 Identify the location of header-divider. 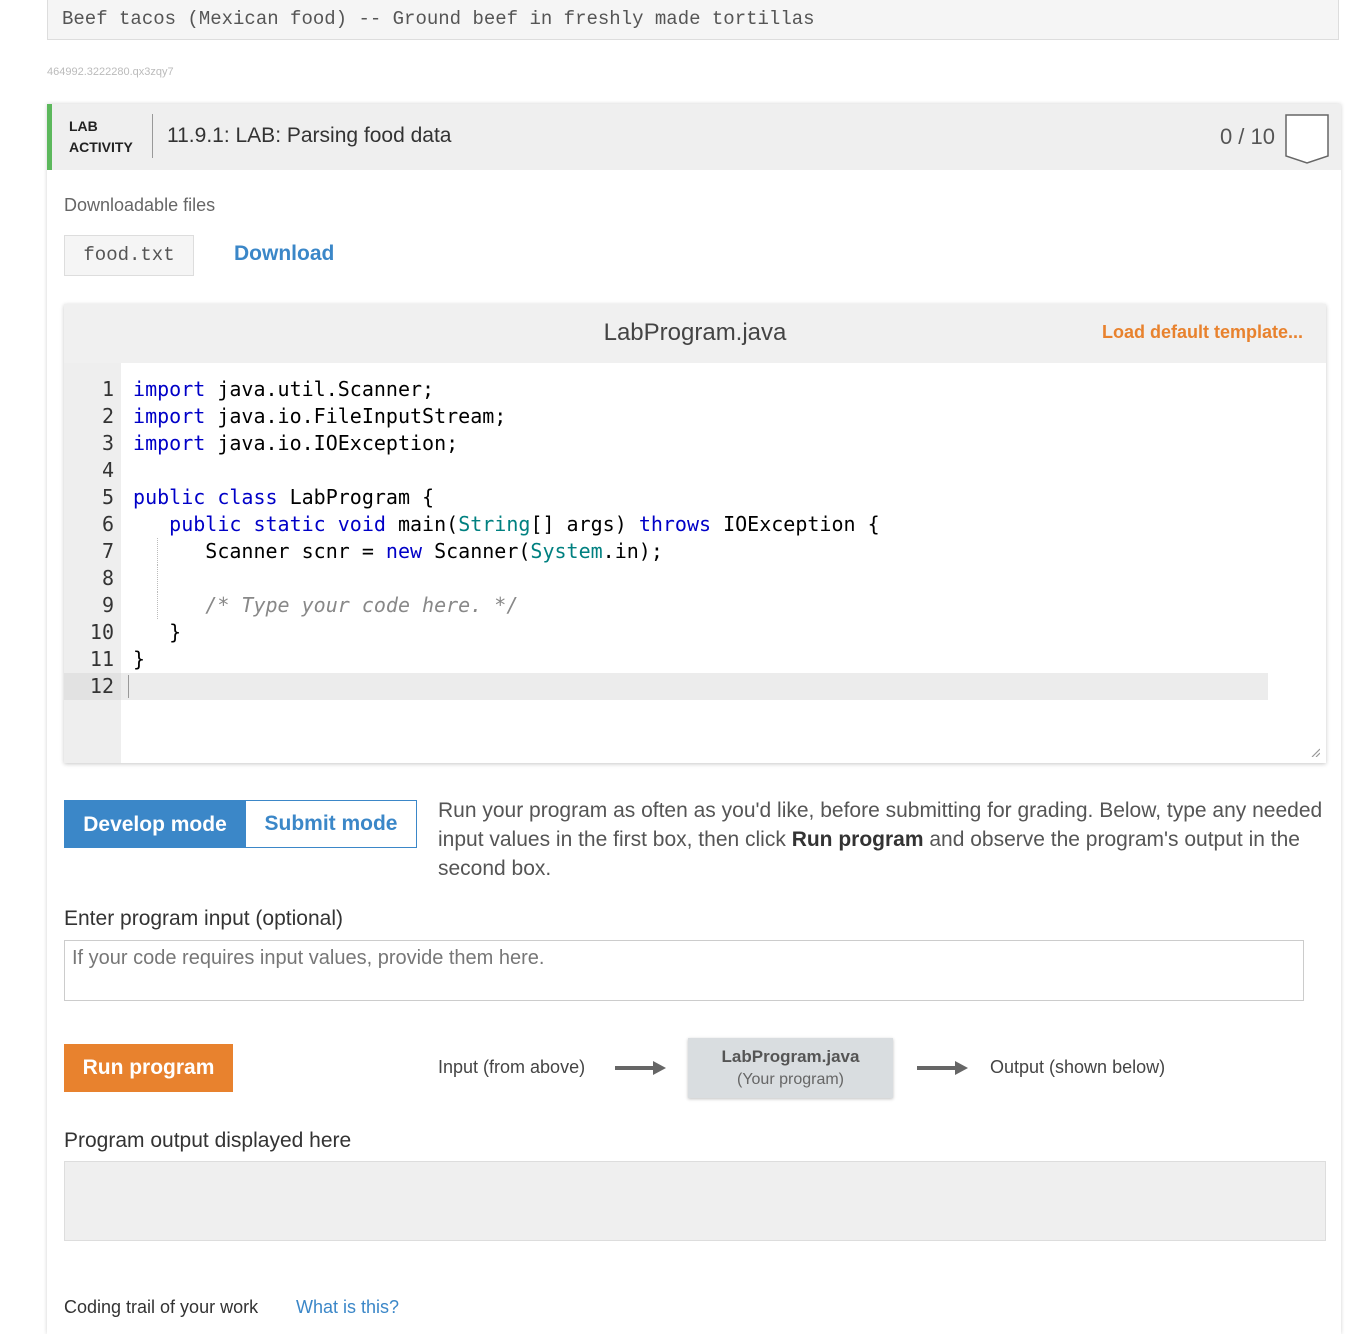
(152, 136).